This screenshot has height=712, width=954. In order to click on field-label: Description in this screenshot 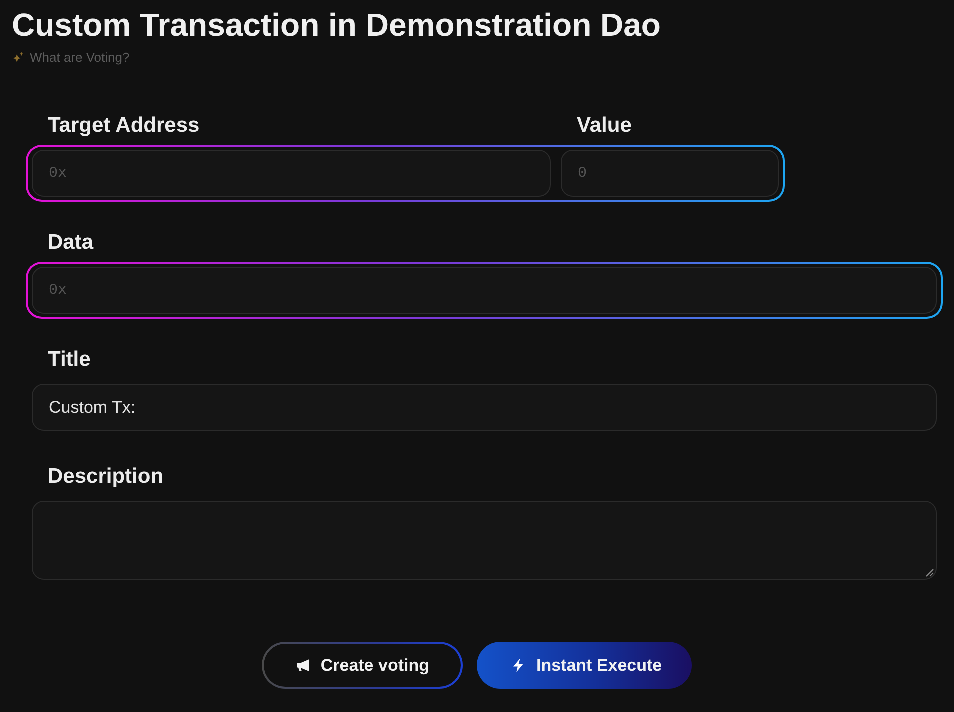, I will do `click(105, 477)`.